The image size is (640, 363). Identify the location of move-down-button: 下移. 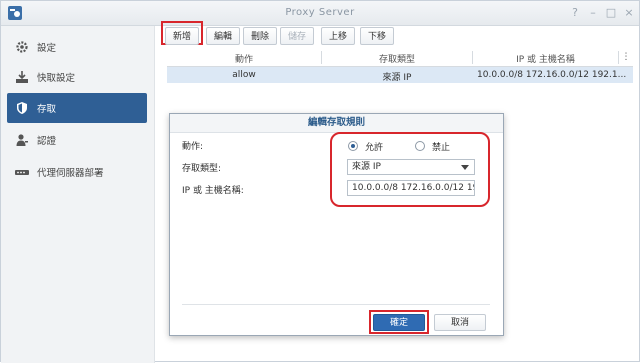
(377, 36).